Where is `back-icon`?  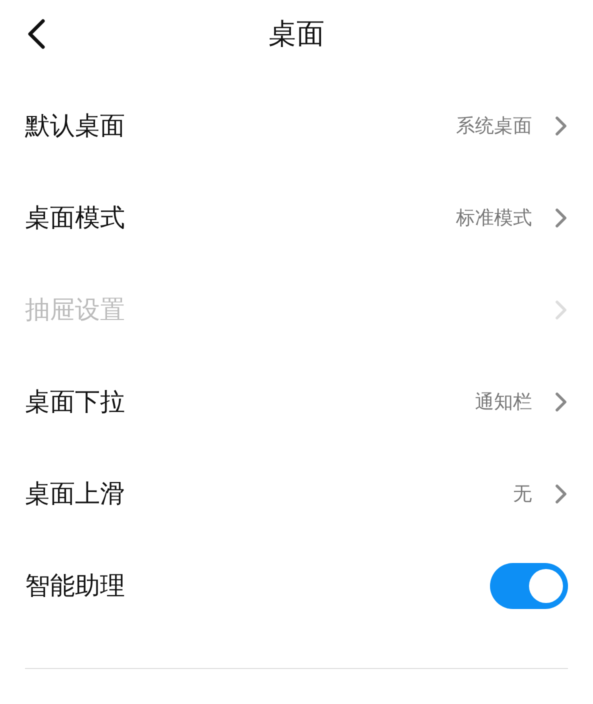
back-icon is located at coordinates (36, 34).